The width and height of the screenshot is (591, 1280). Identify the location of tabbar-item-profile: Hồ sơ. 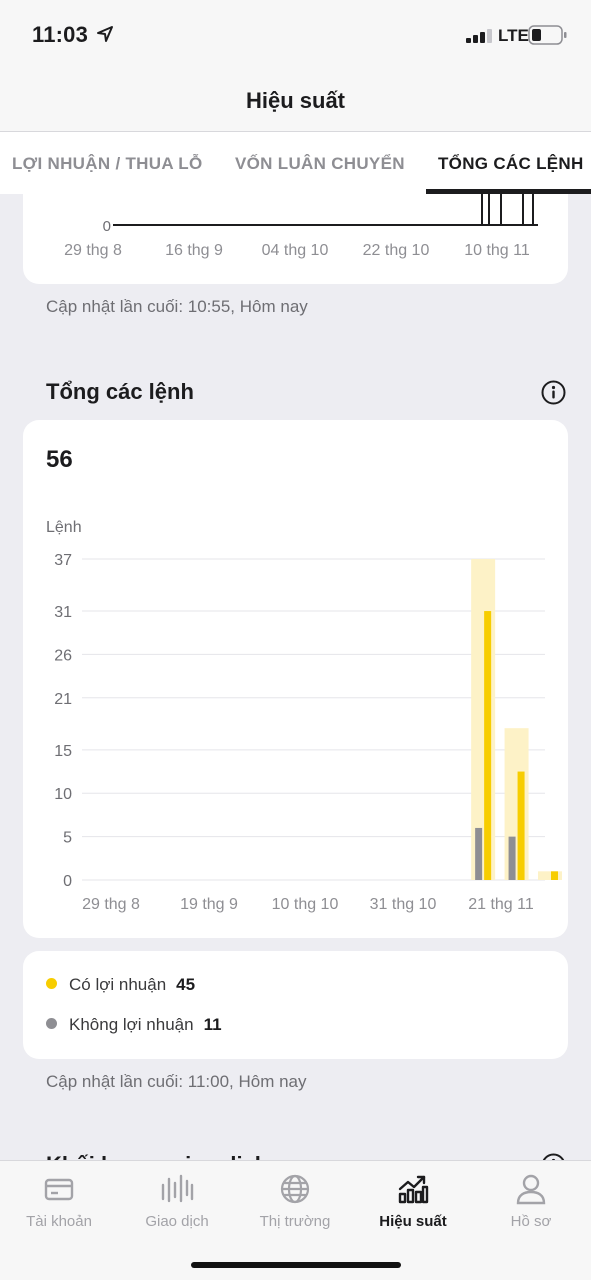
(531, 1201).